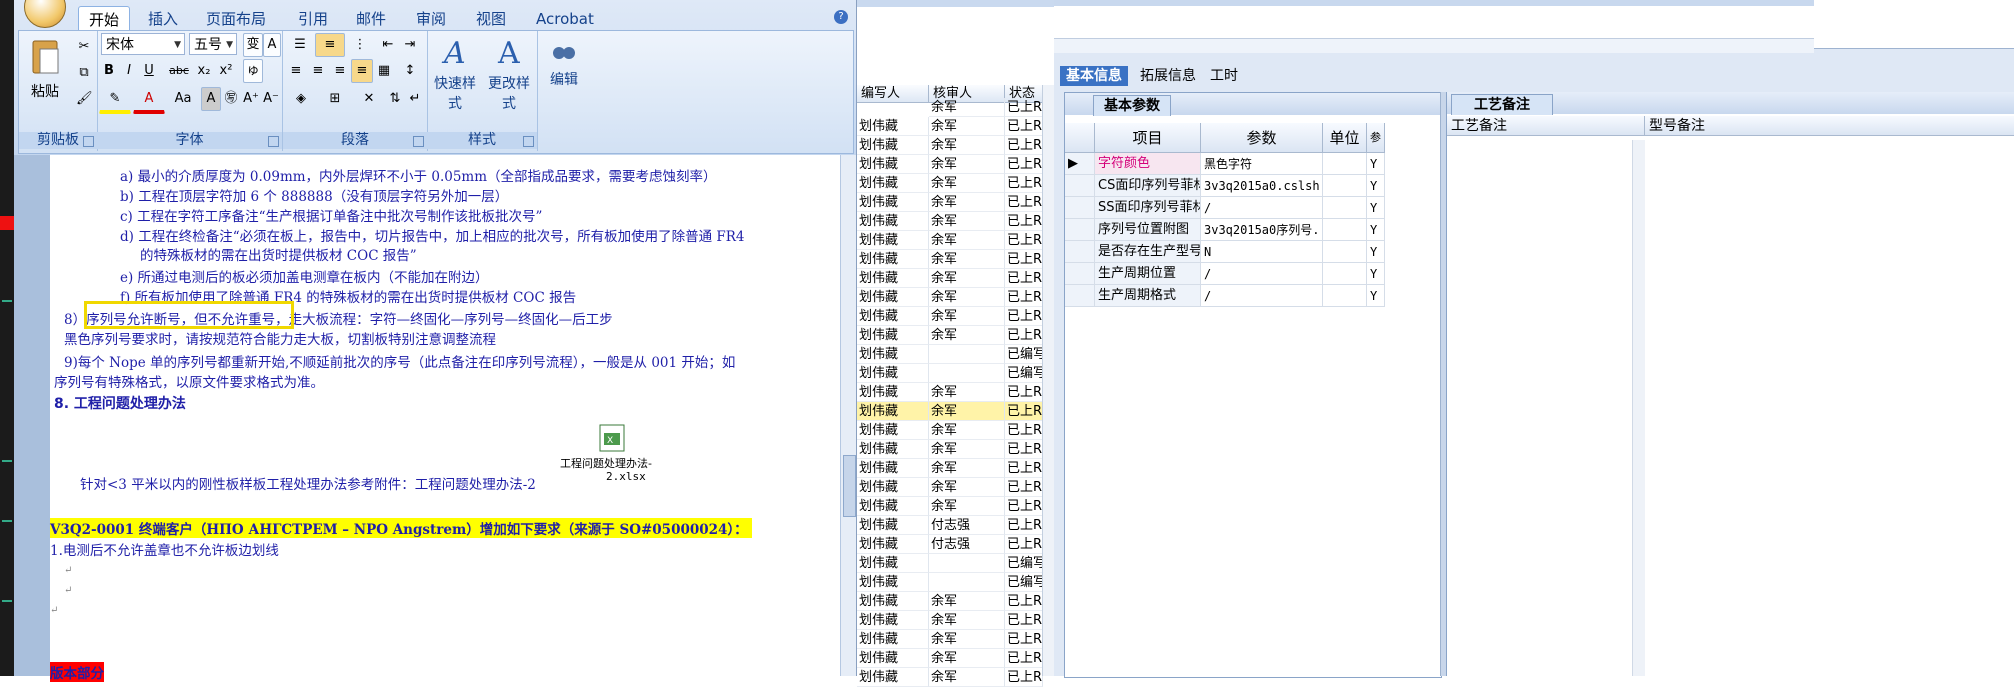 This screenshot has width=2014, height=687. Describe the element at coordinates (1168, 76) in the screenshot. I see `tab-extended-info: 拓展信息` at that location.